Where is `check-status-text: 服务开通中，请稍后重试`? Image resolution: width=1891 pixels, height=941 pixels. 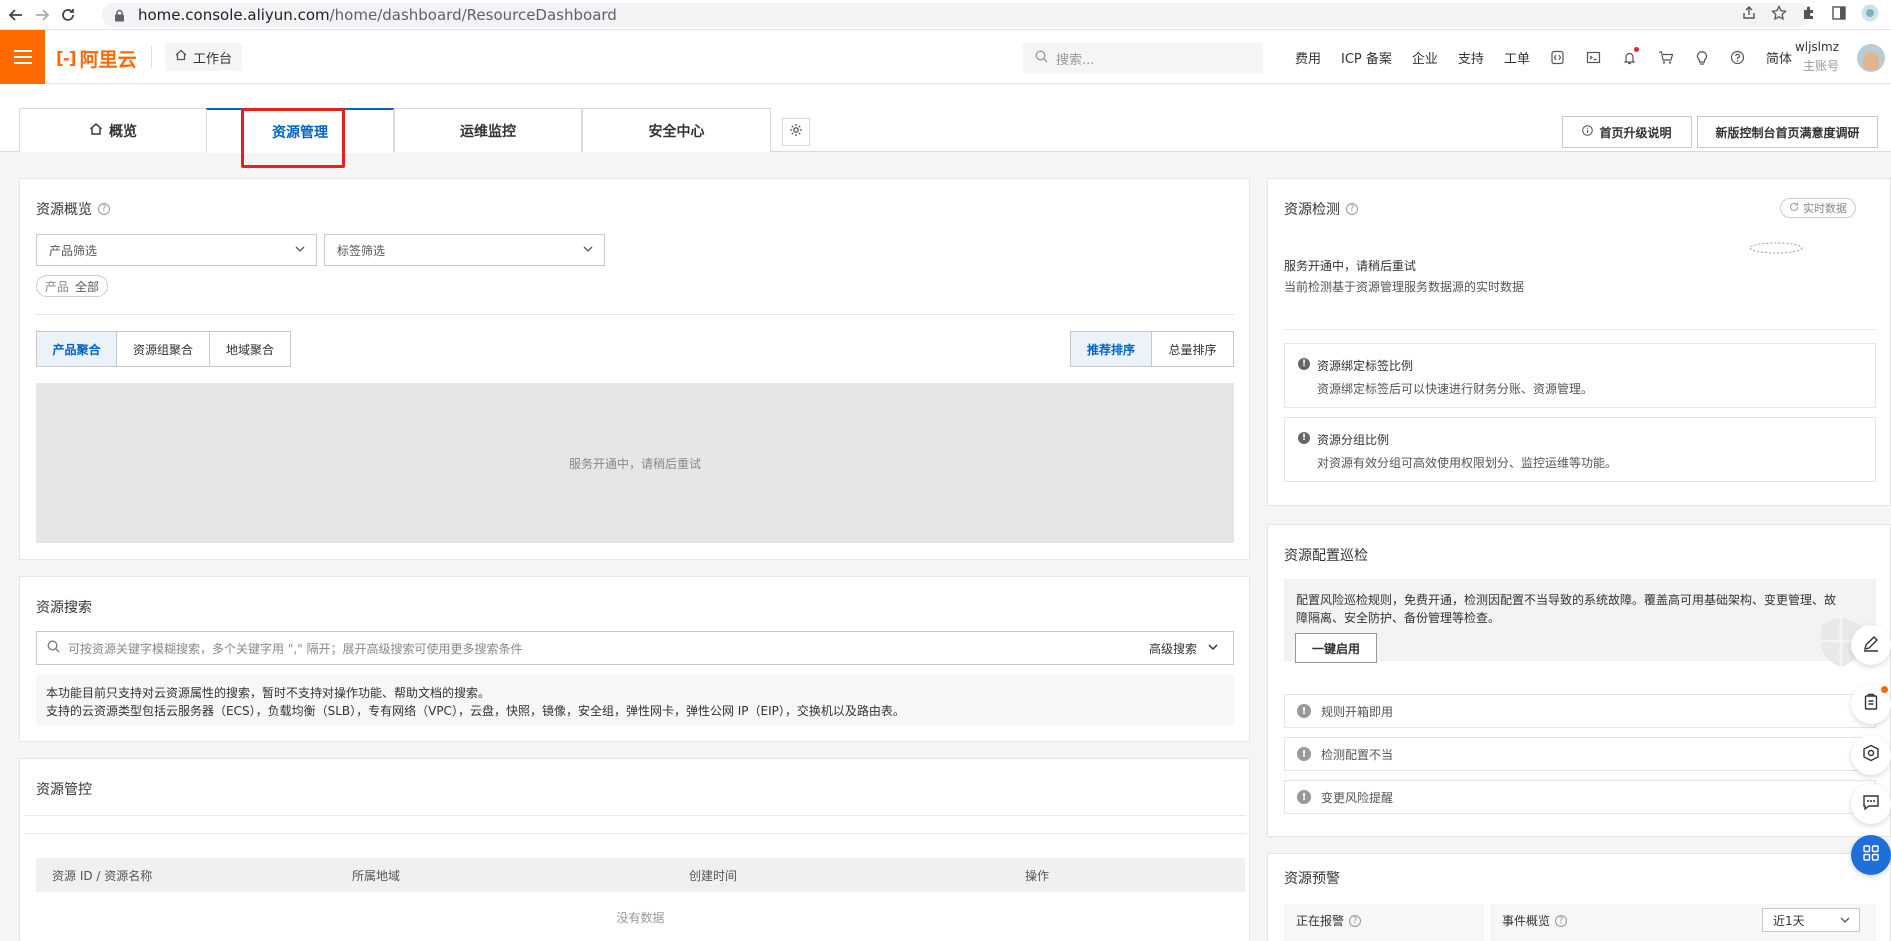 check-status-text: 服务开通中，请稍后重试 is located at coordinates (1350, 266).